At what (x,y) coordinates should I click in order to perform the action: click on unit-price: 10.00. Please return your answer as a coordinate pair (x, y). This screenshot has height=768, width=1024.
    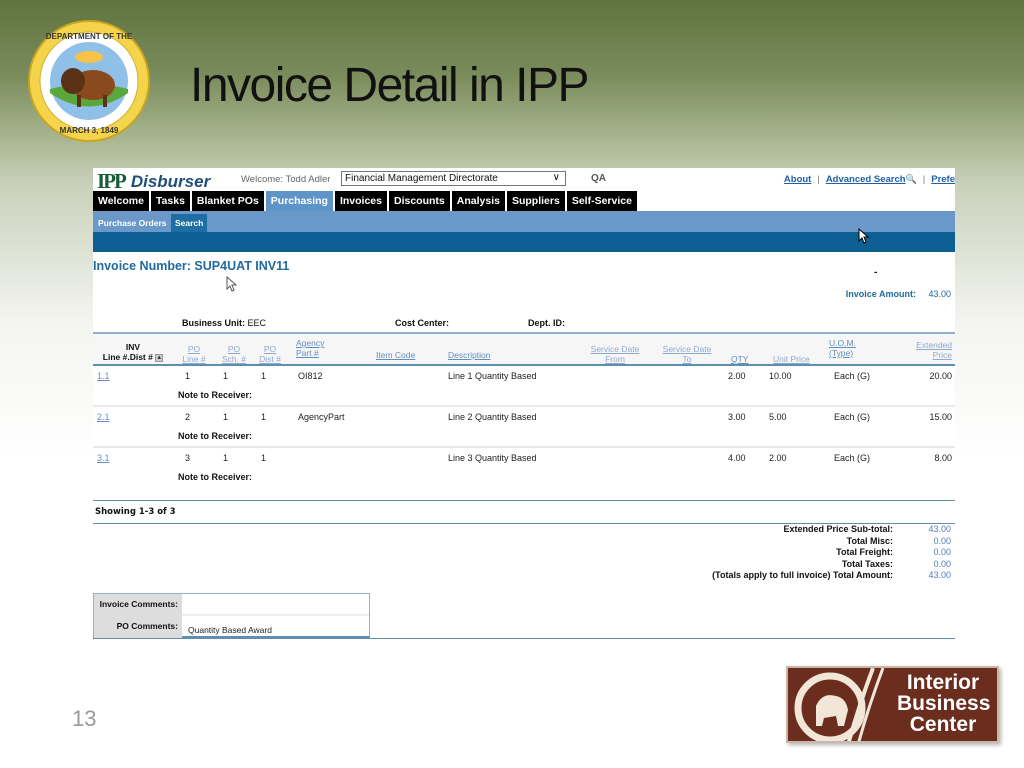
    Looking at the image, I should click on (780, 376).